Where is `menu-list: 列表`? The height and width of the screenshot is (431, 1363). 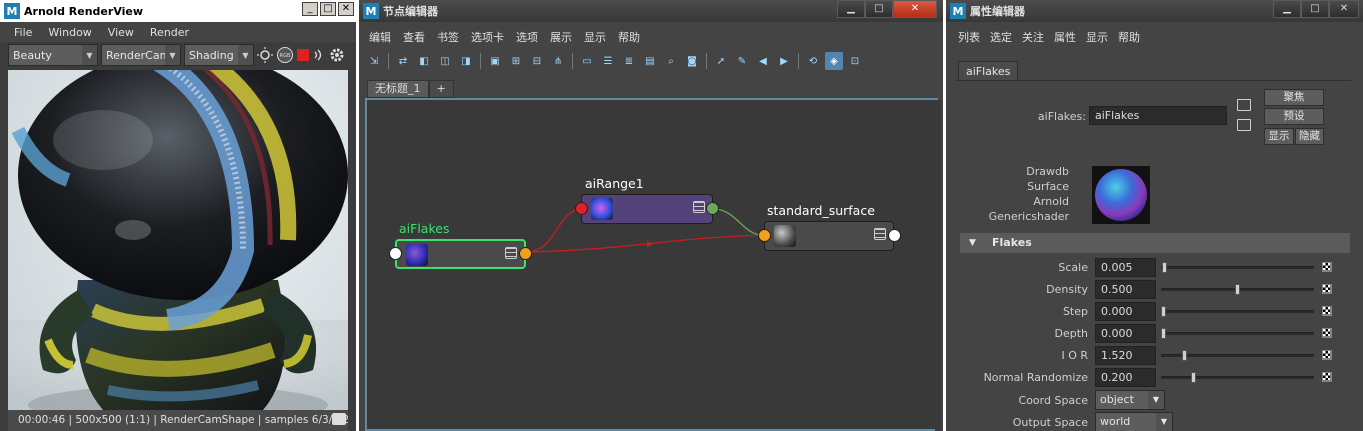 menu-list: 列表 is located at coordinates (965, 37).